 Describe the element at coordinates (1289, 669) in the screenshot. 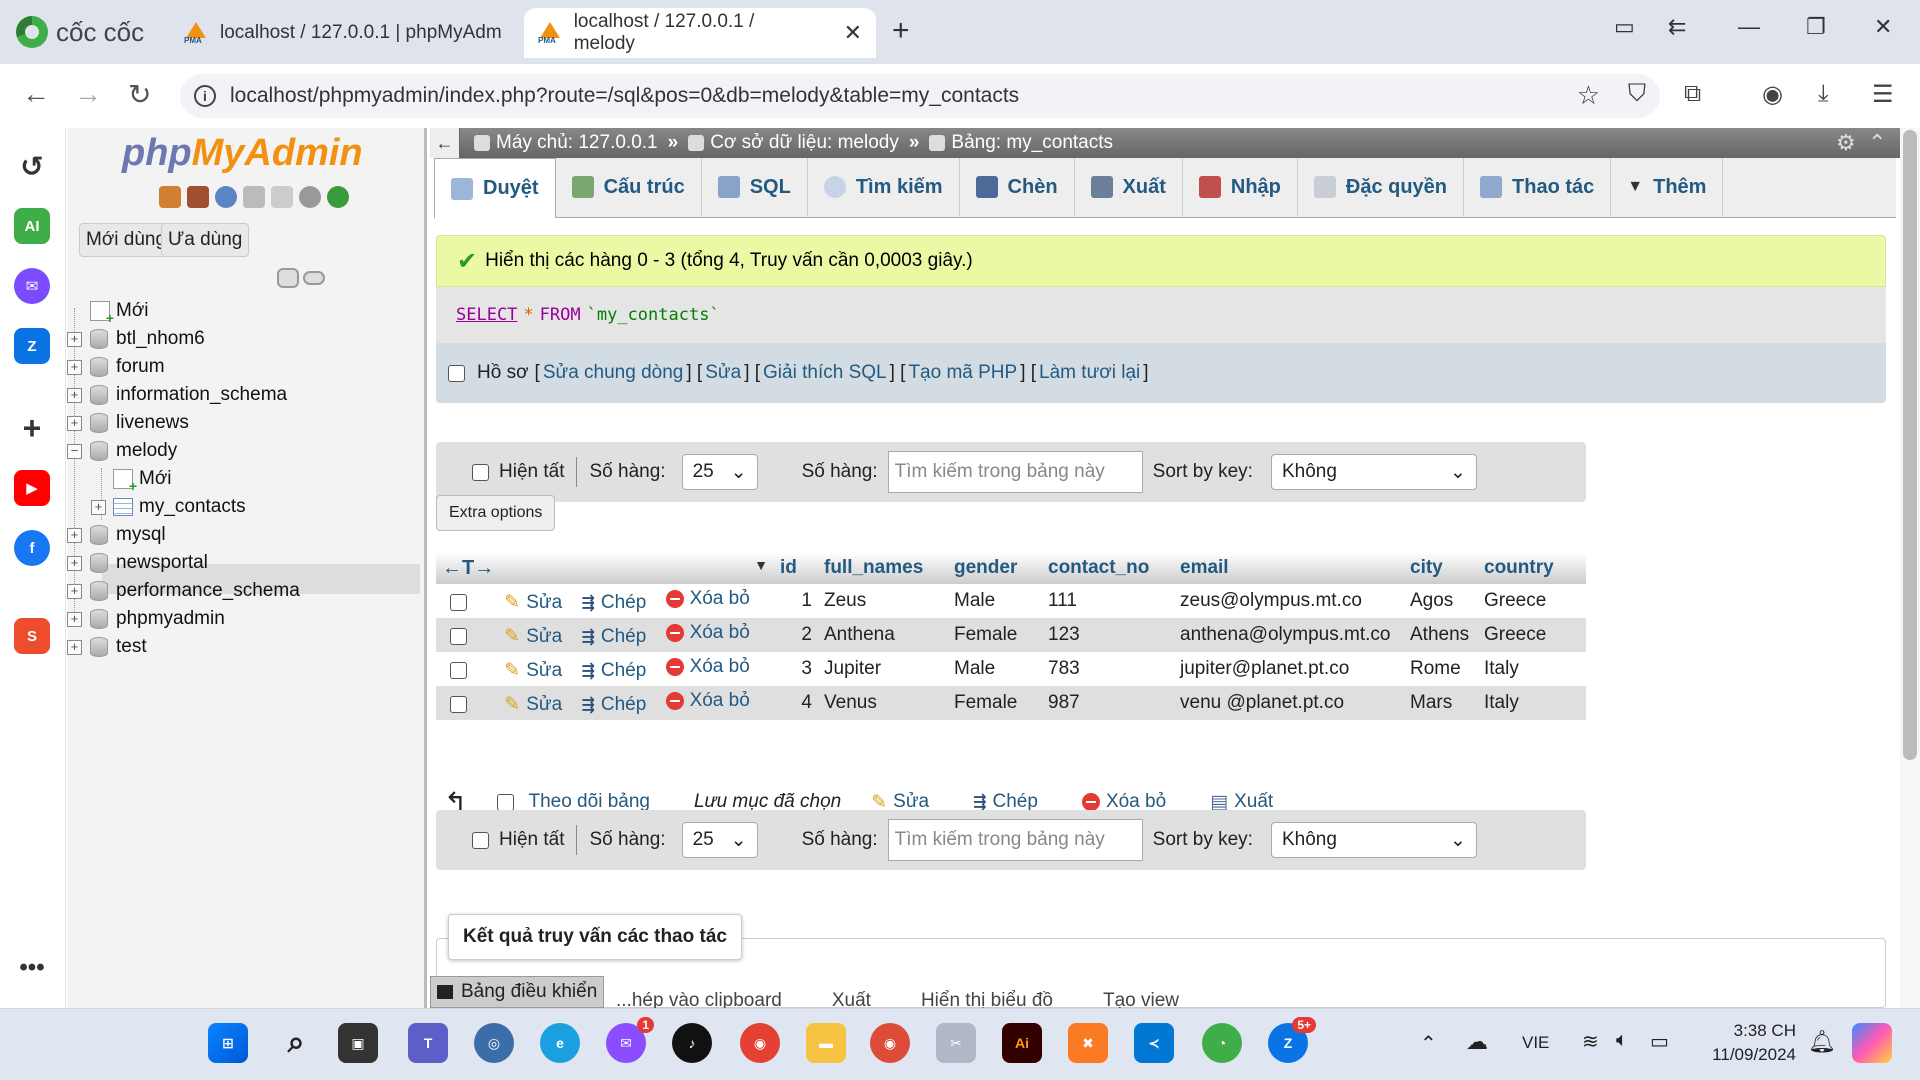

I see `cell-email: jupiter@planet.pt.co` at that location.